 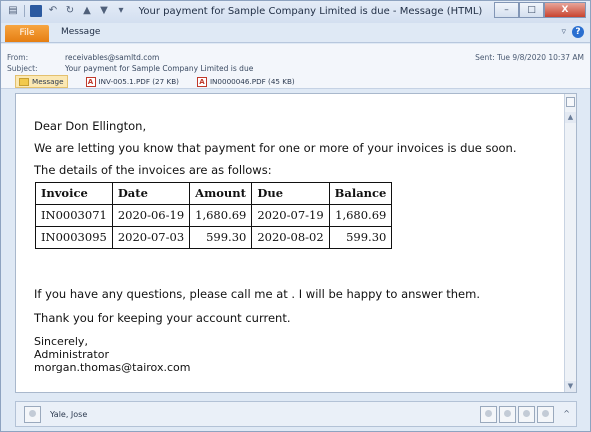 What do you see at coordinates (112, 57) in the screenshot?
I see `from-value: receivables@samltd.com` at bounding box center [112, 57].